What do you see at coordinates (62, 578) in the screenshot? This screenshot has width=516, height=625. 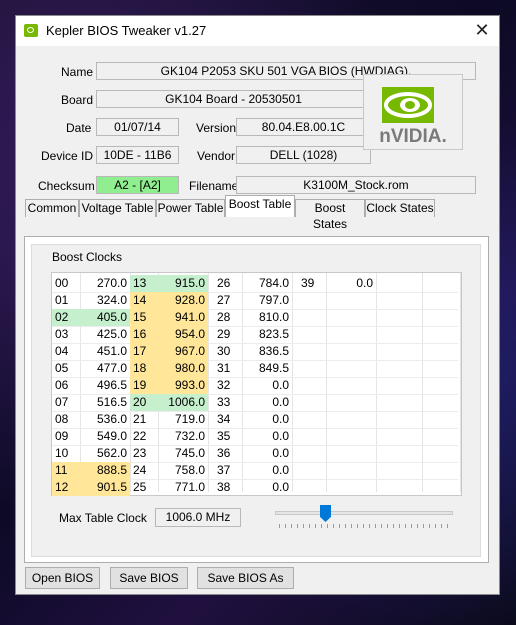 I see `open-bios-button: Open BIOS` at bounding box center [62, 578].